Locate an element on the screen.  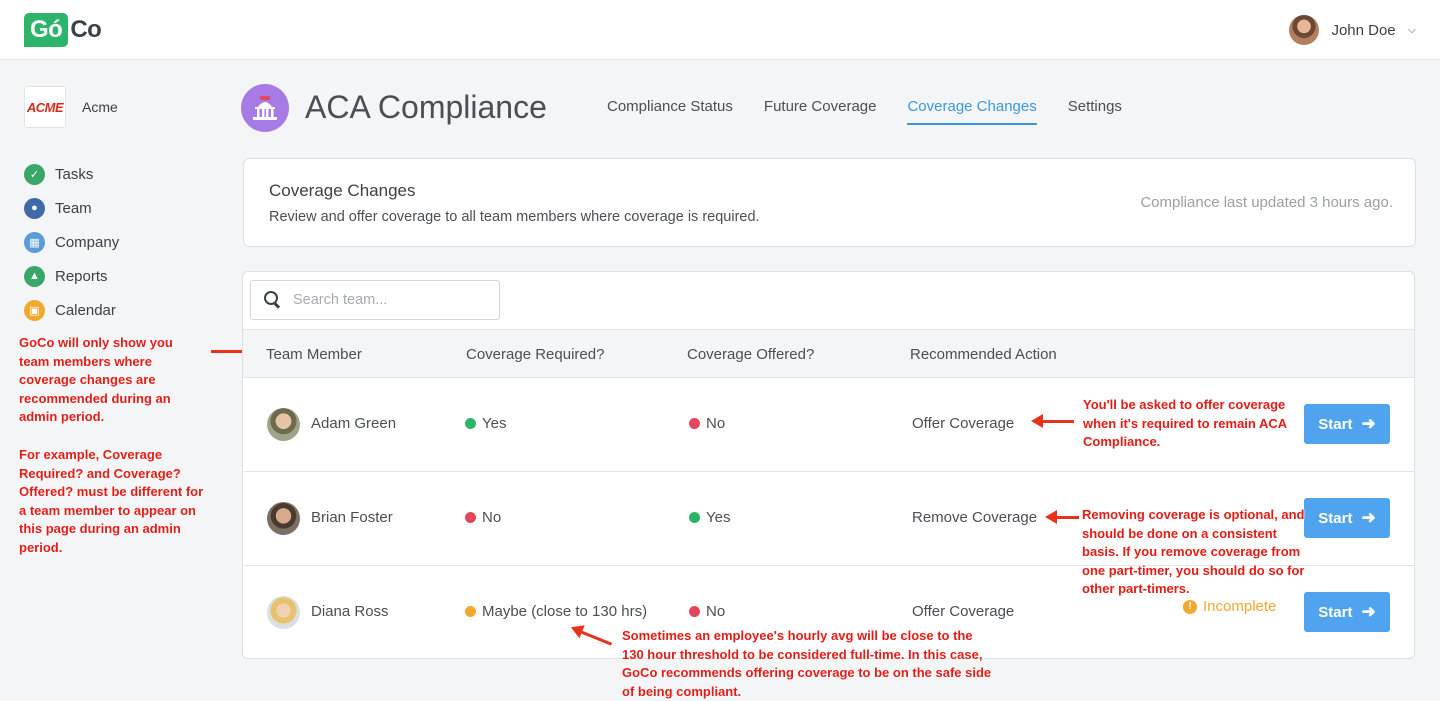
status-badge: ! Incomplete is located at coordinates (1229, 606).